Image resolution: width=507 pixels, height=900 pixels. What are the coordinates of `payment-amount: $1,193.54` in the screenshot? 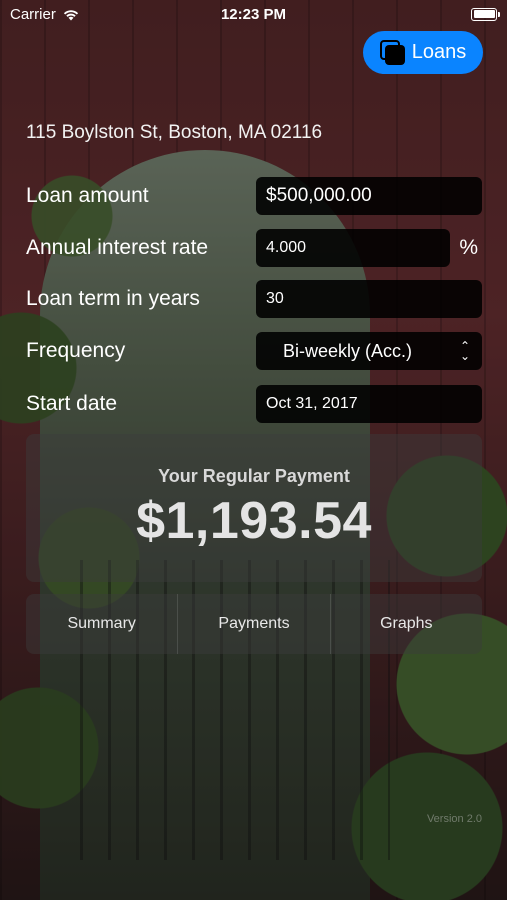 It's located at (254, 521).